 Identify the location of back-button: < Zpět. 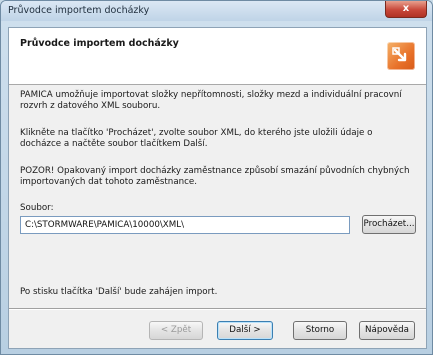
(176, 330).